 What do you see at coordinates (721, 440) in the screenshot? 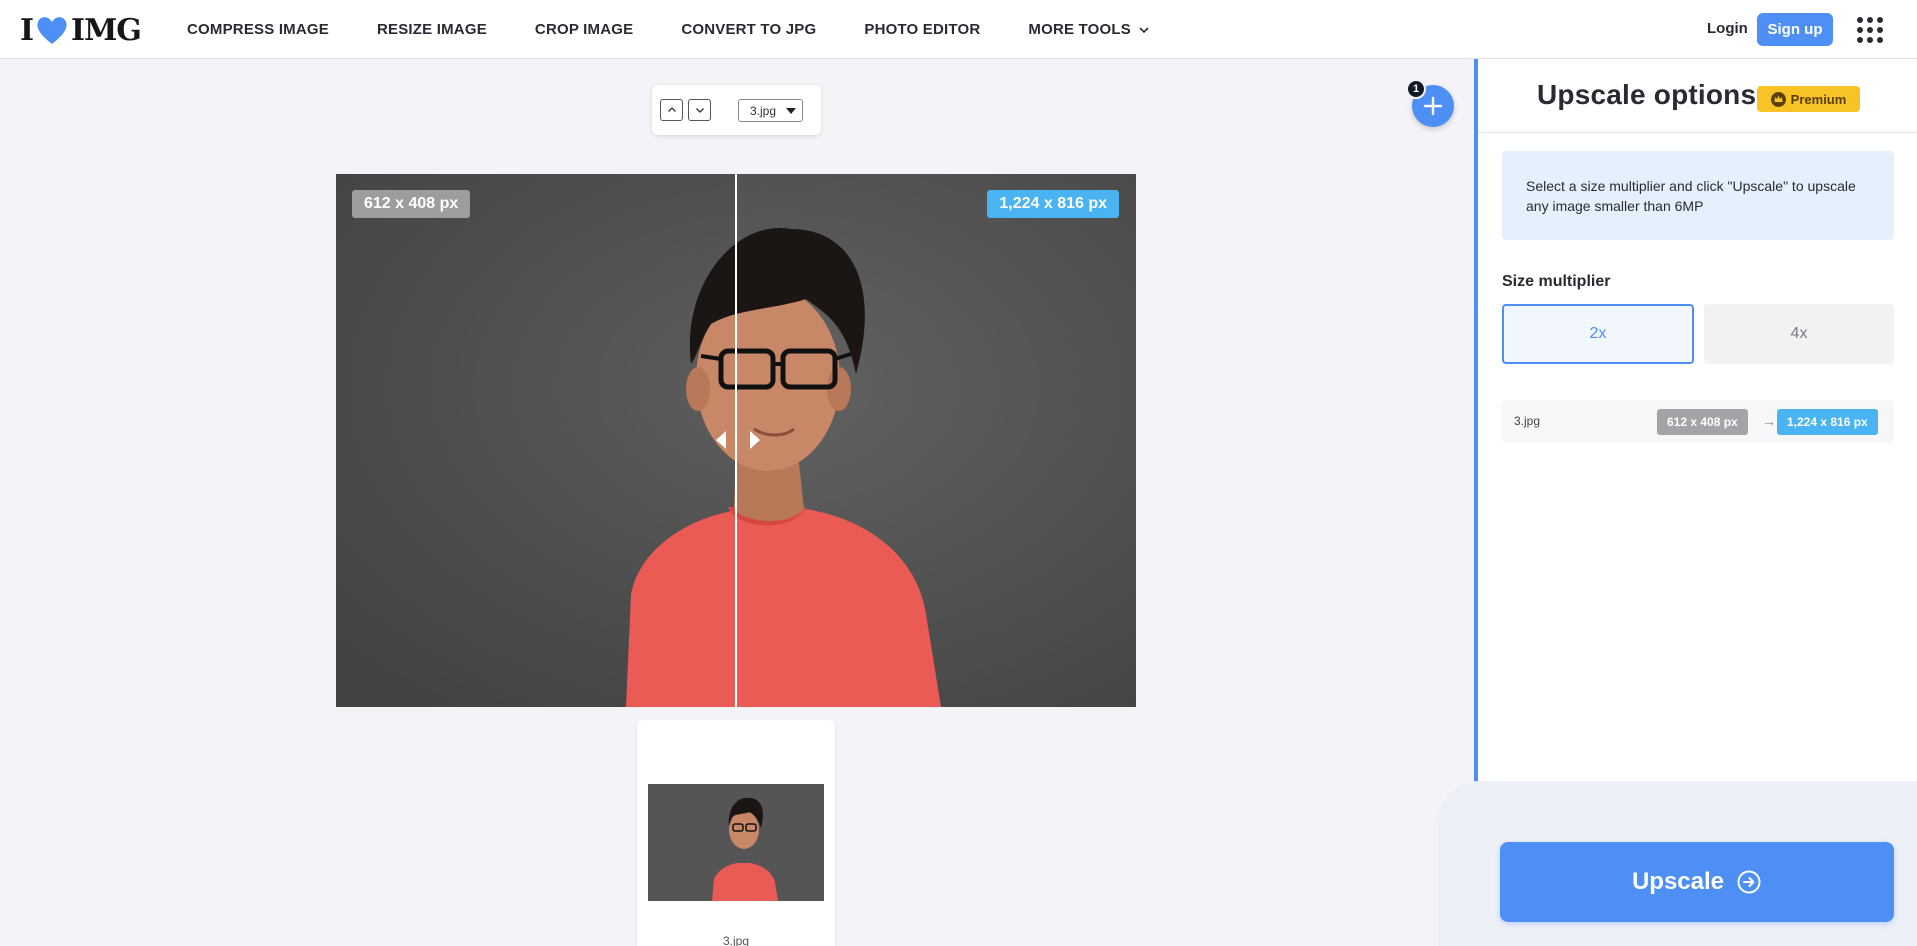
I see `slider-left-arrow-icon` at bounding box center [721, 440].